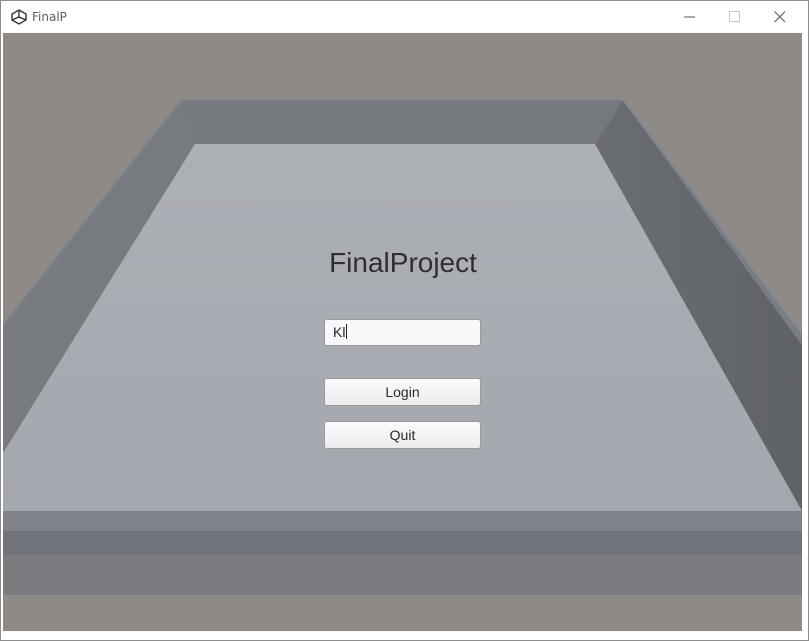 Image resolution: width=809 pixels, height=641 pixels. I want to click on minimize-icon, so click(689, 17).